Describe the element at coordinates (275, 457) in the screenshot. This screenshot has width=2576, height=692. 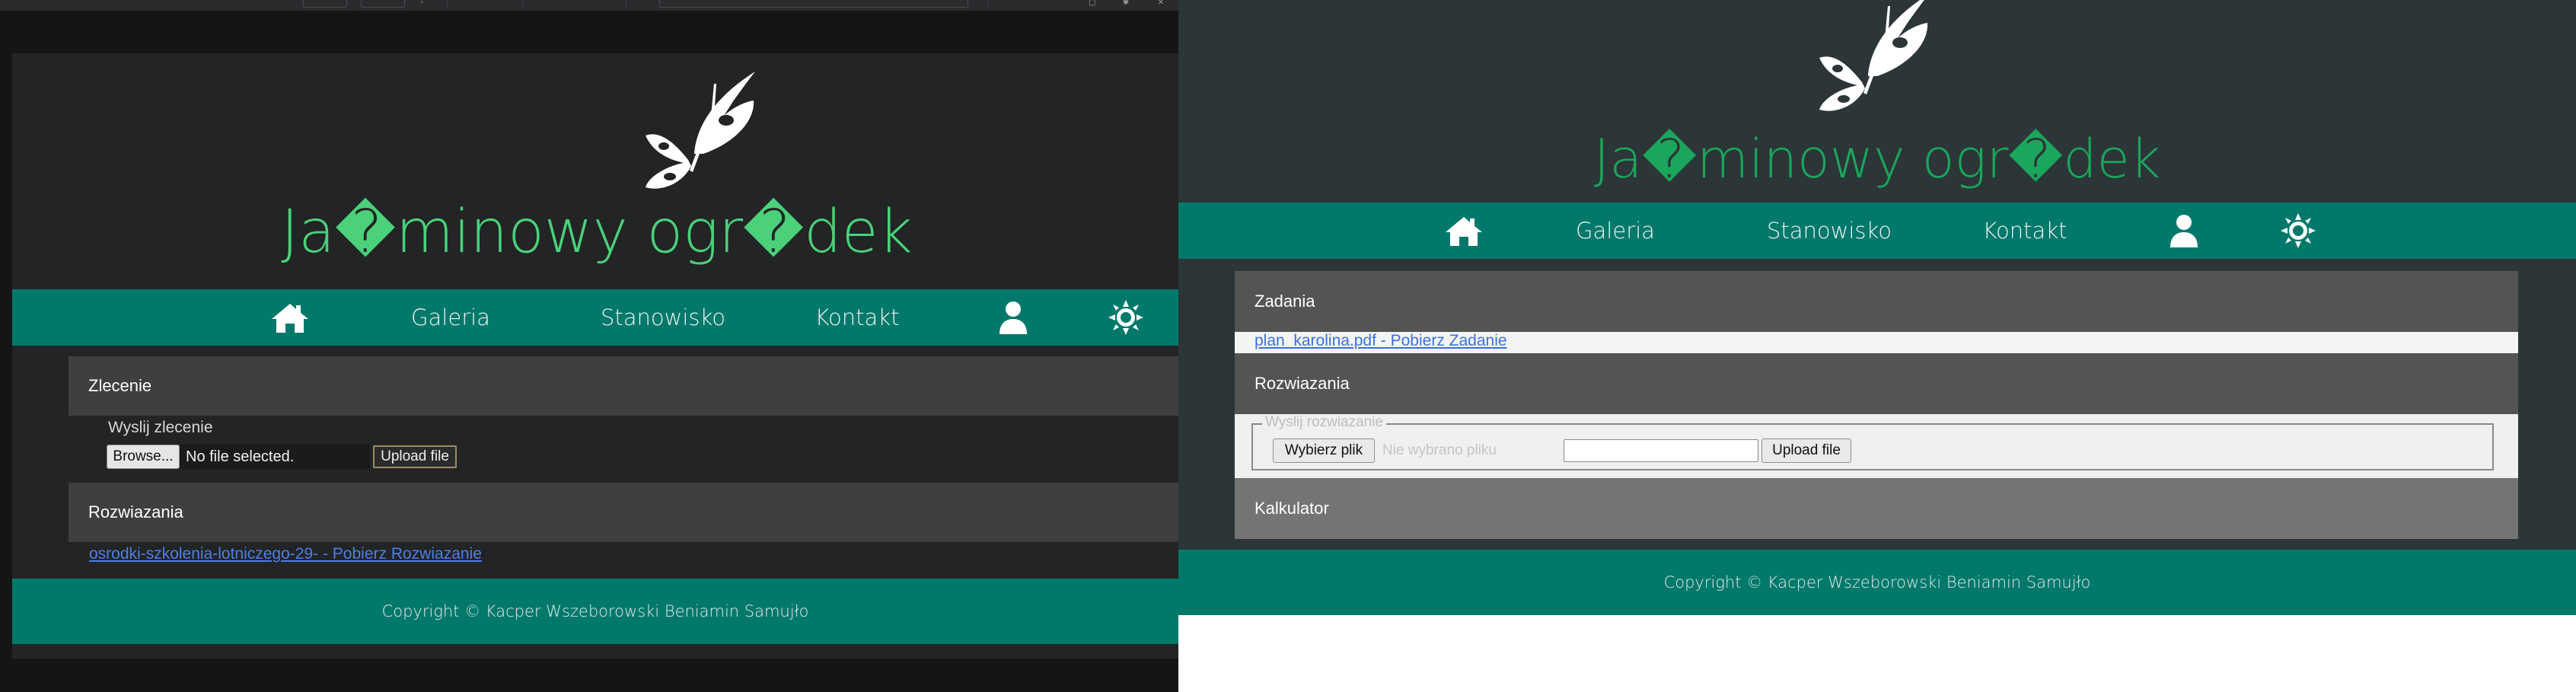
I see `file-status: No file selected.` at that location.